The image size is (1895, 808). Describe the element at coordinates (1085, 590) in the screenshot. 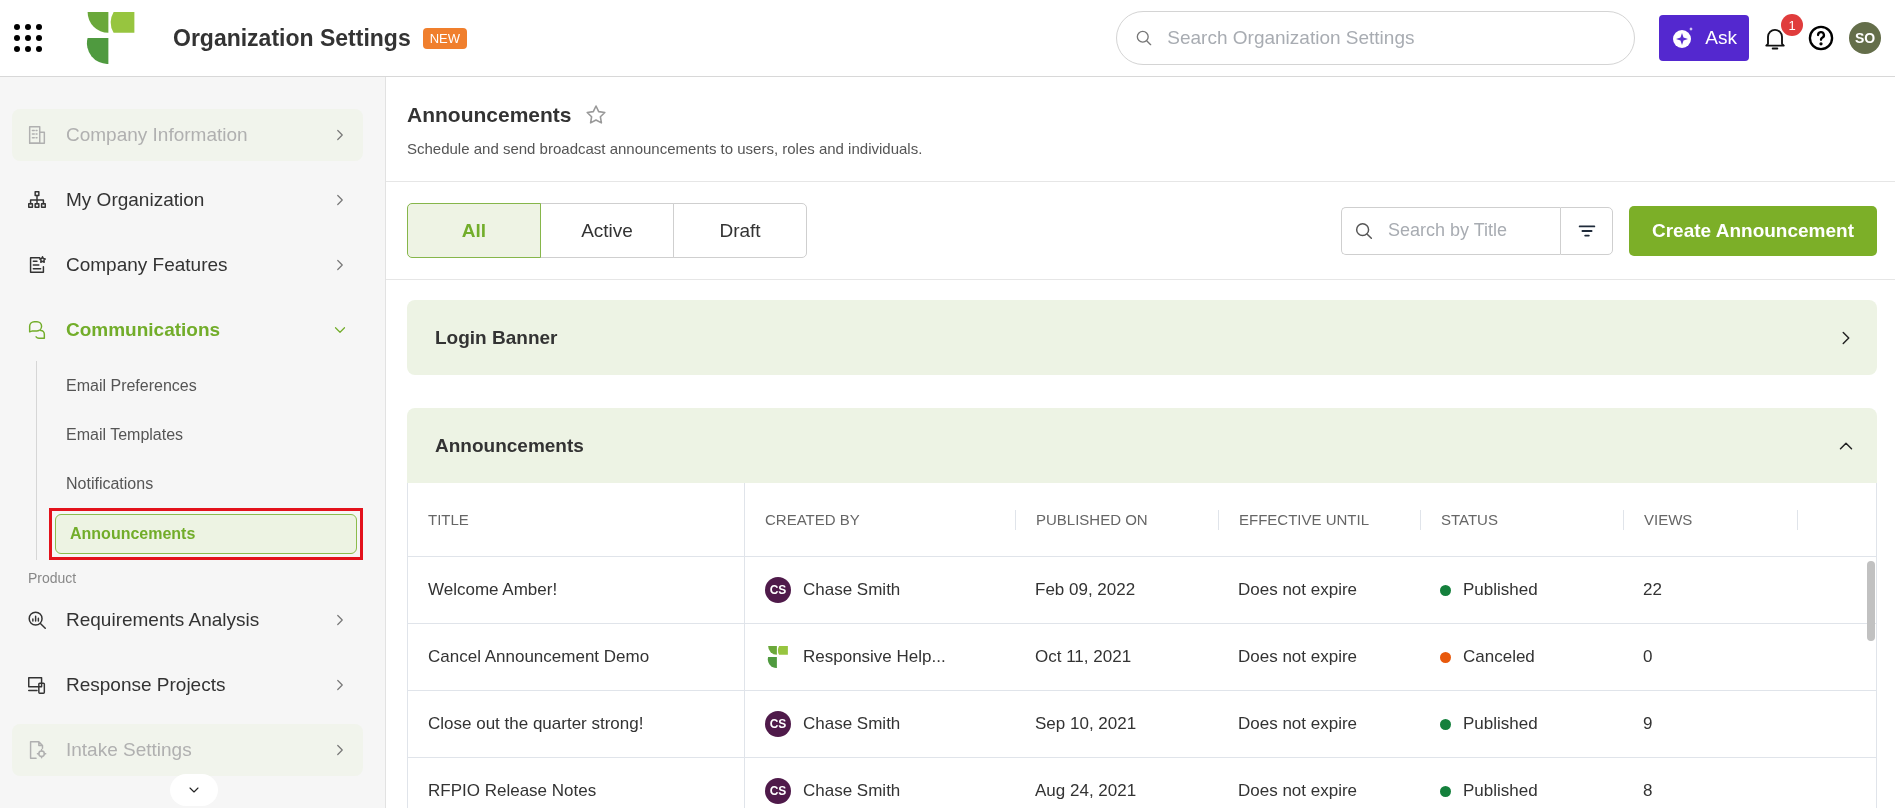

I see `table-cell-text: Feb 09, 2022` at that location.